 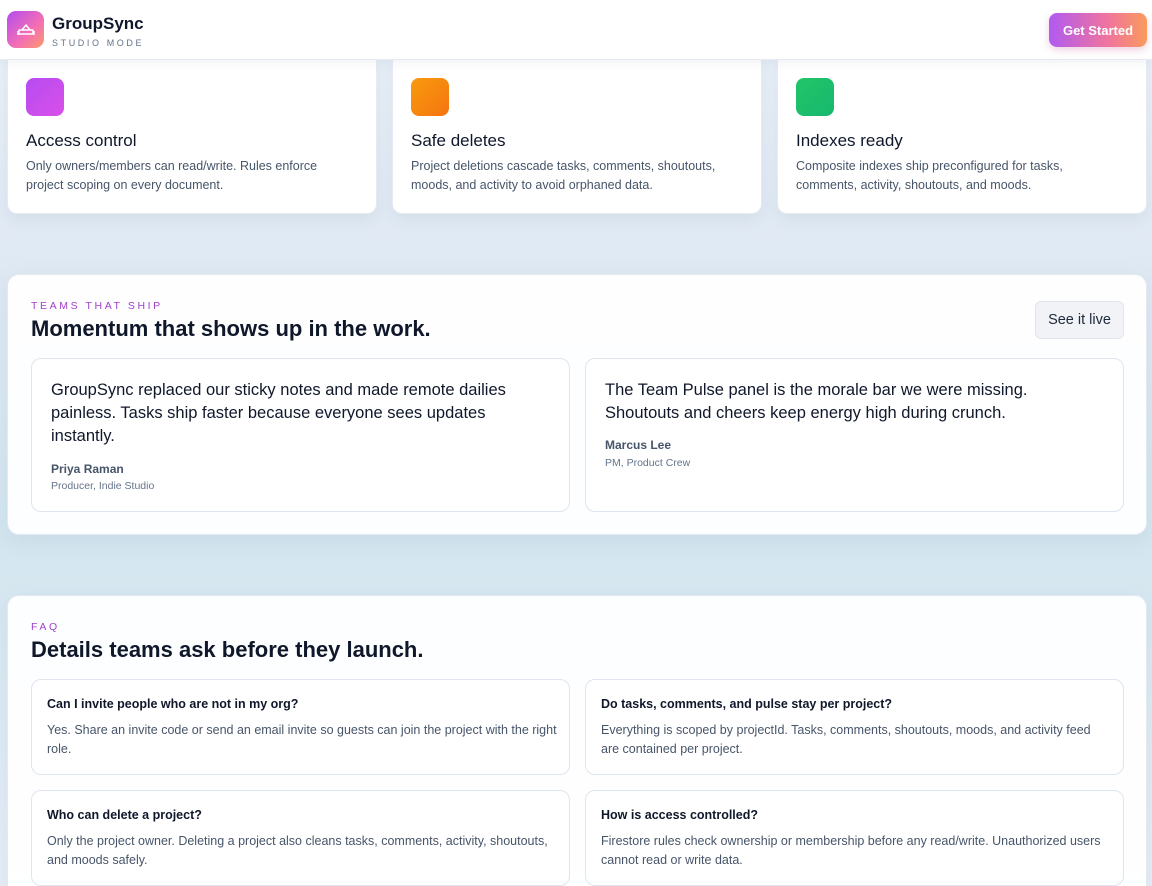 What do you see at coordinates (98, 24) in the screenshot?
I see `brand-name: GroupSync` at bounding box center [98, 24].